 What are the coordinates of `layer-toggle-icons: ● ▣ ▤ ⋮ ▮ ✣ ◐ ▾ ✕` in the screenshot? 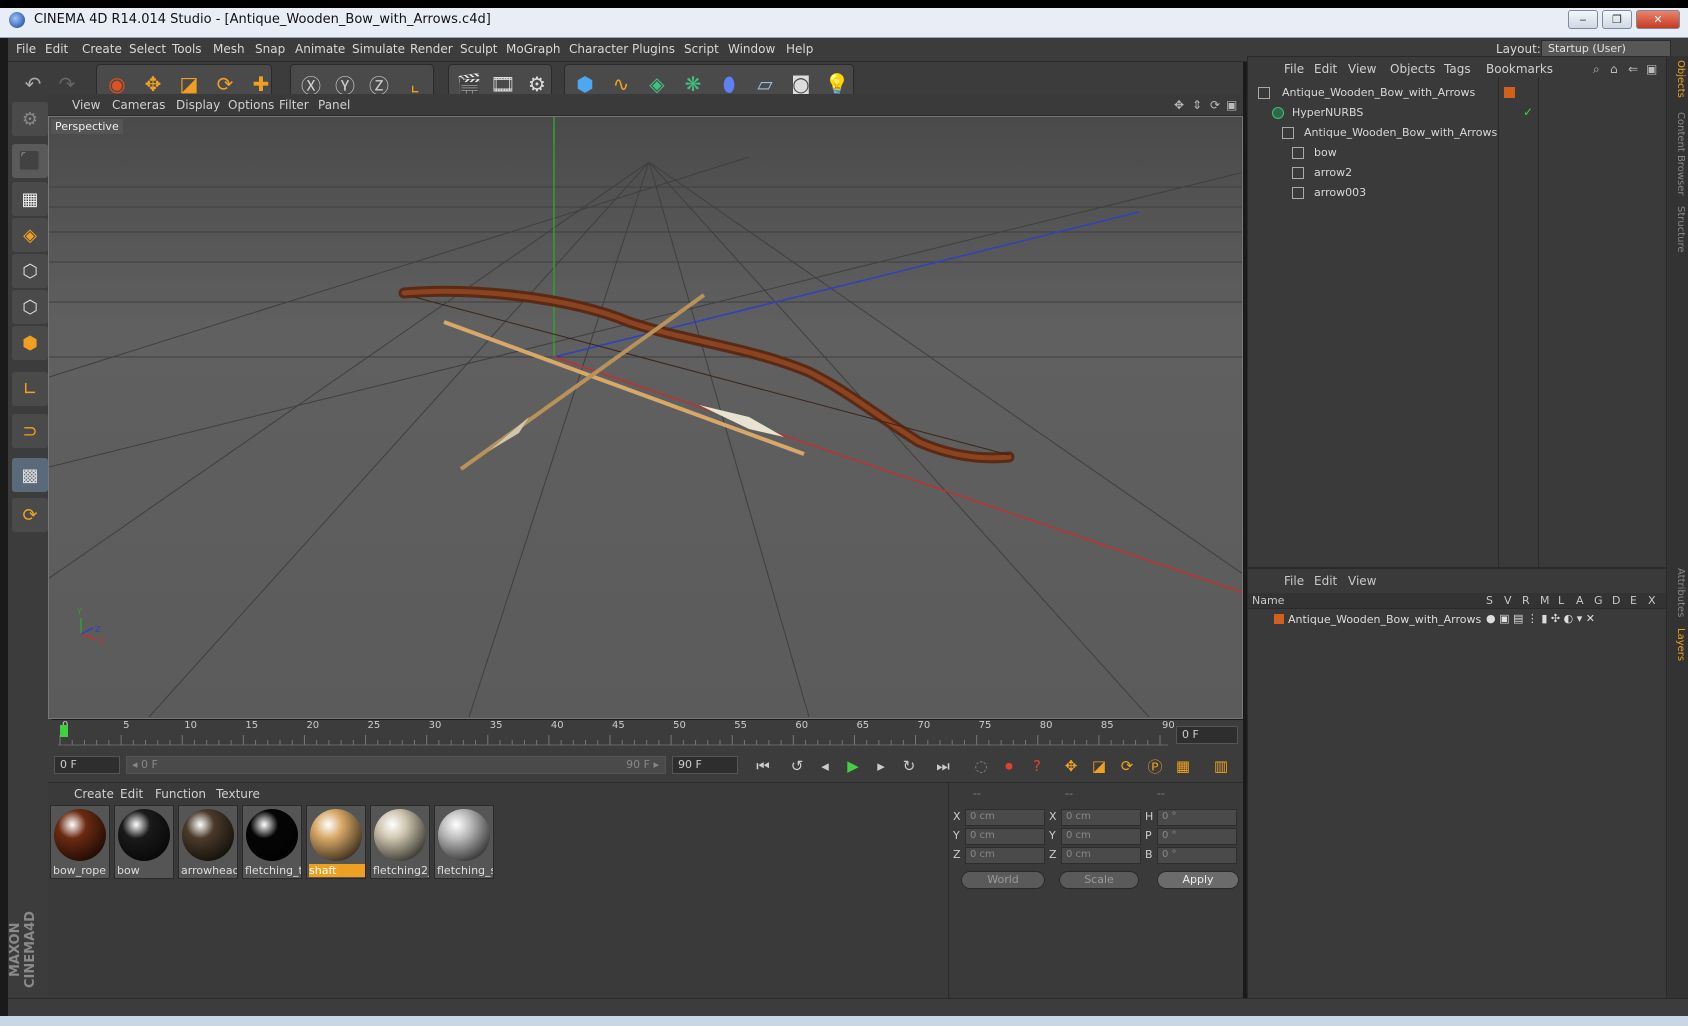 It's located at (1540, 618).